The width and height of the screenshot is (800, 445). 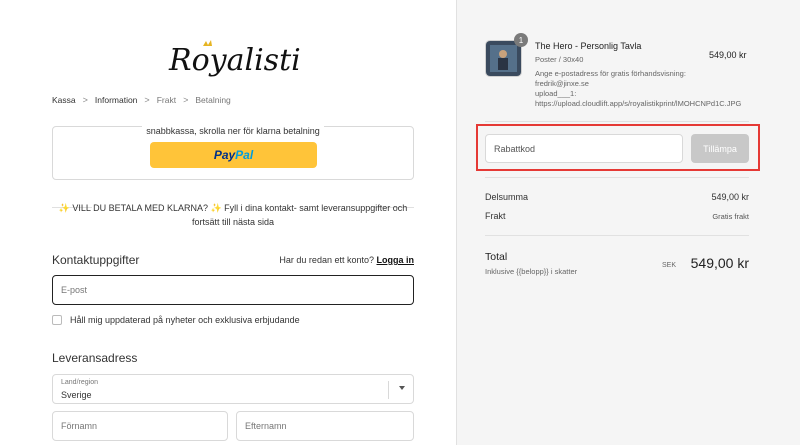 What do you see at coordinates (233, 389) in the screenshot?
I see `country-select: Land/region Sverige` at bounding box center [233, 389].